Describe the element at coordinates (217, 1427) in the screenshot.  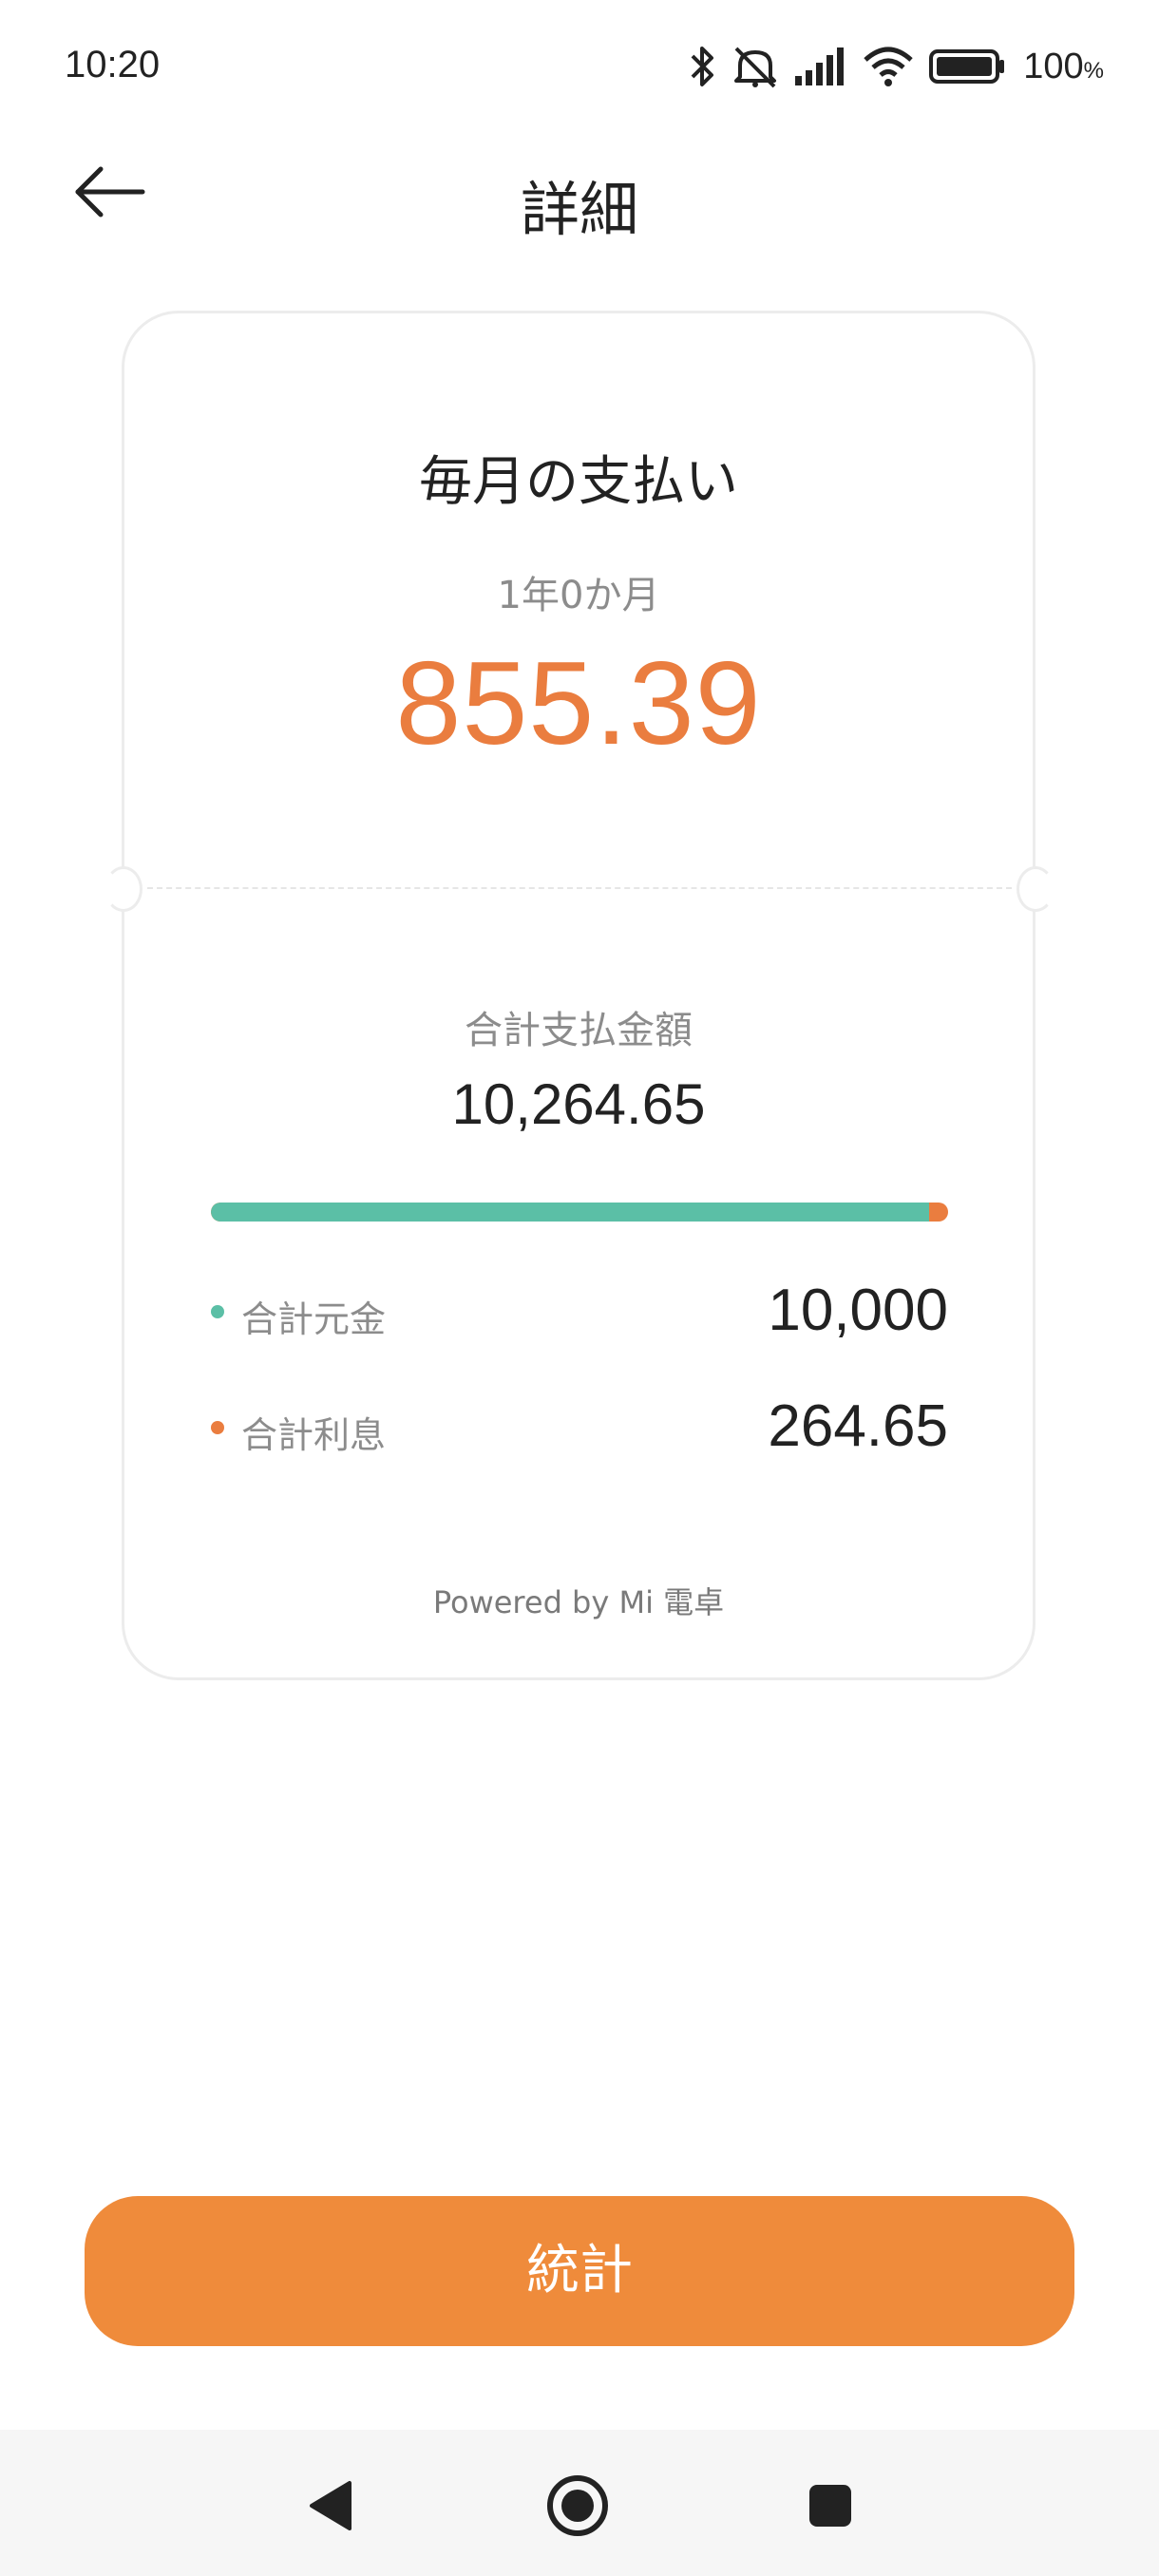
I see `interest-dot` at that location.